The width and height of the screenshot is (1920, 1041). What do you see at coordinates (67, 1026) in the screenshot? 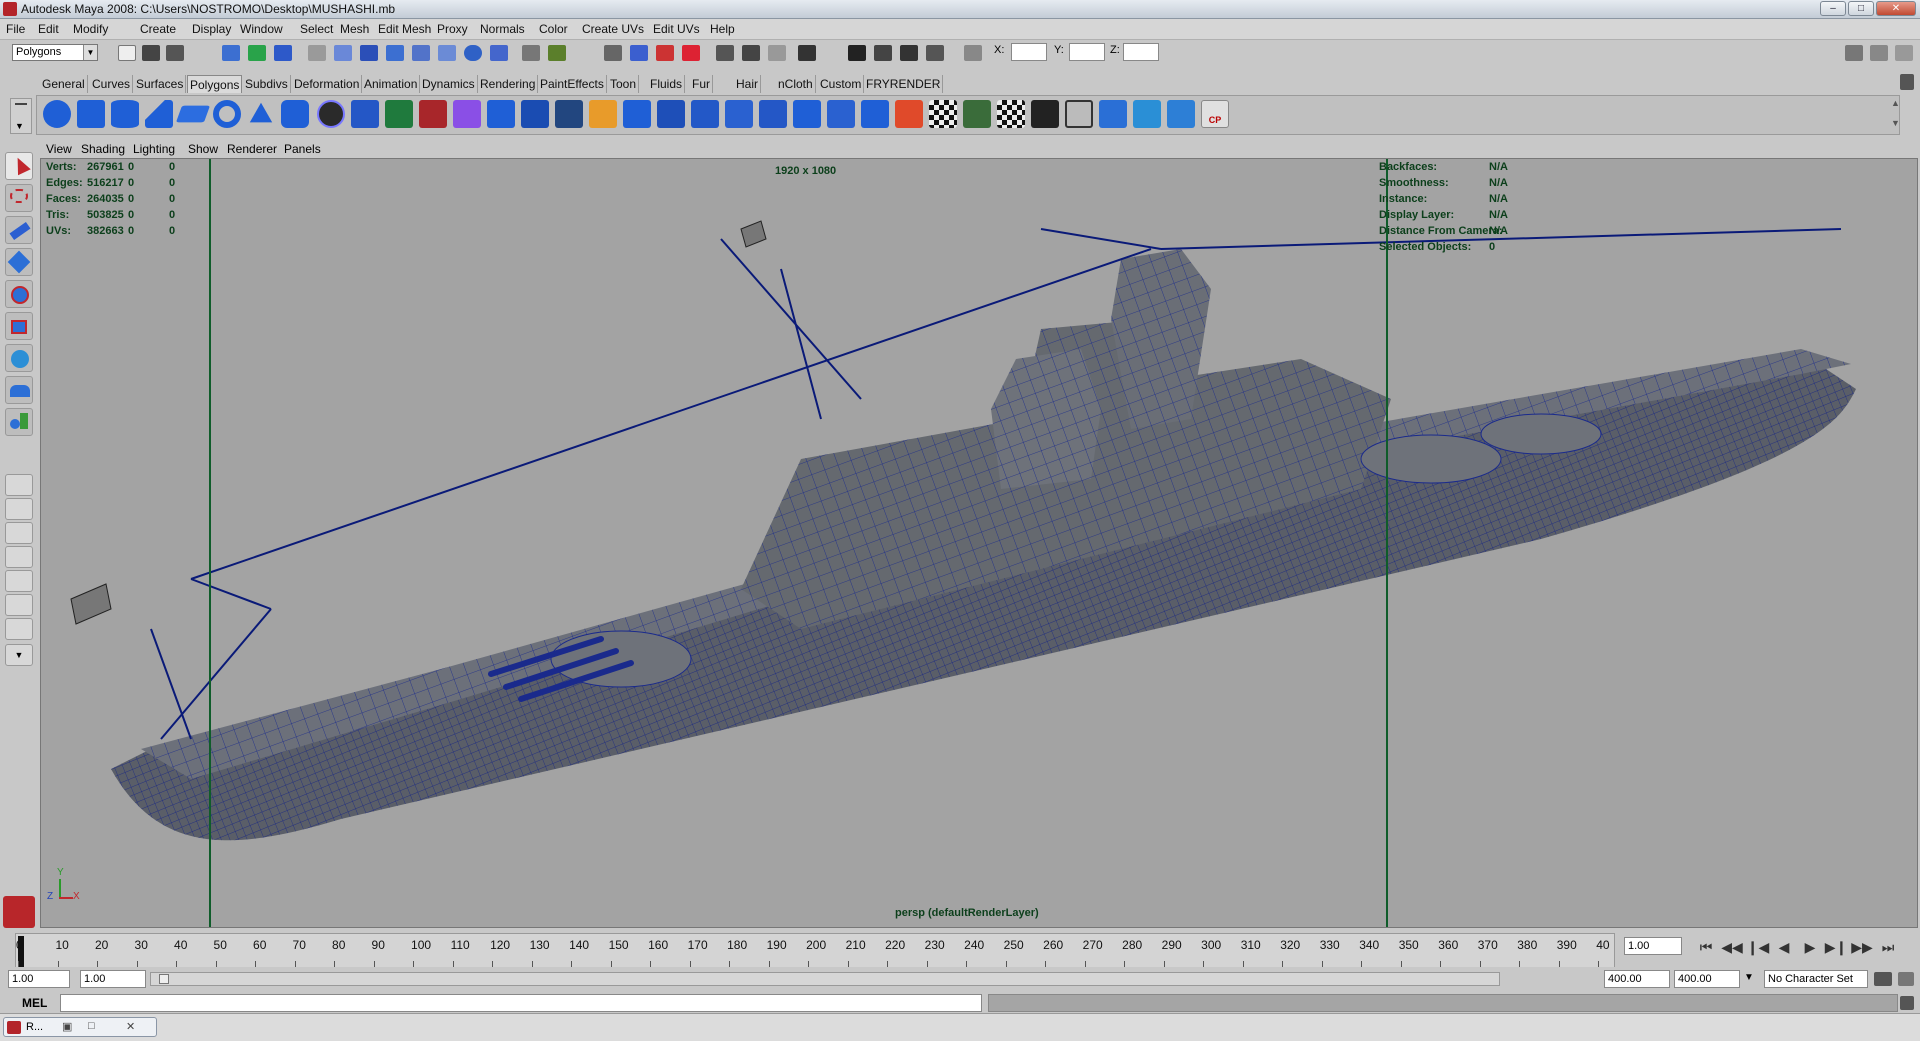
I see `restore-icon: ▣` at bounding box center [67, 1026].